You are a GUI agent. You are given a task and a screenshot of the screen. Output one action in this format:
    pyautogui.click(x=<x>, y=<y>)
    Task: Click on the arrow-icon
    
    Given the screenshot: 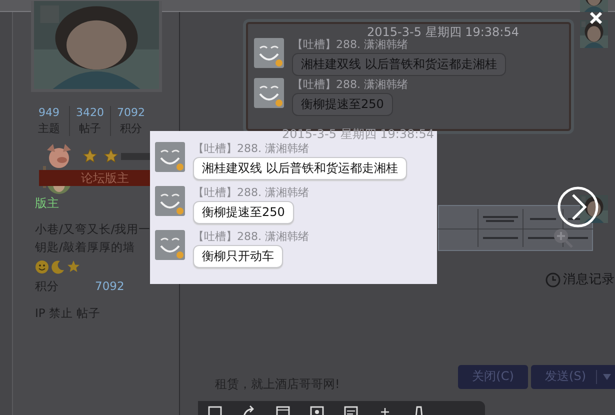 What is the action you would take?
    pyautogui.click(x=249, y=409)
    